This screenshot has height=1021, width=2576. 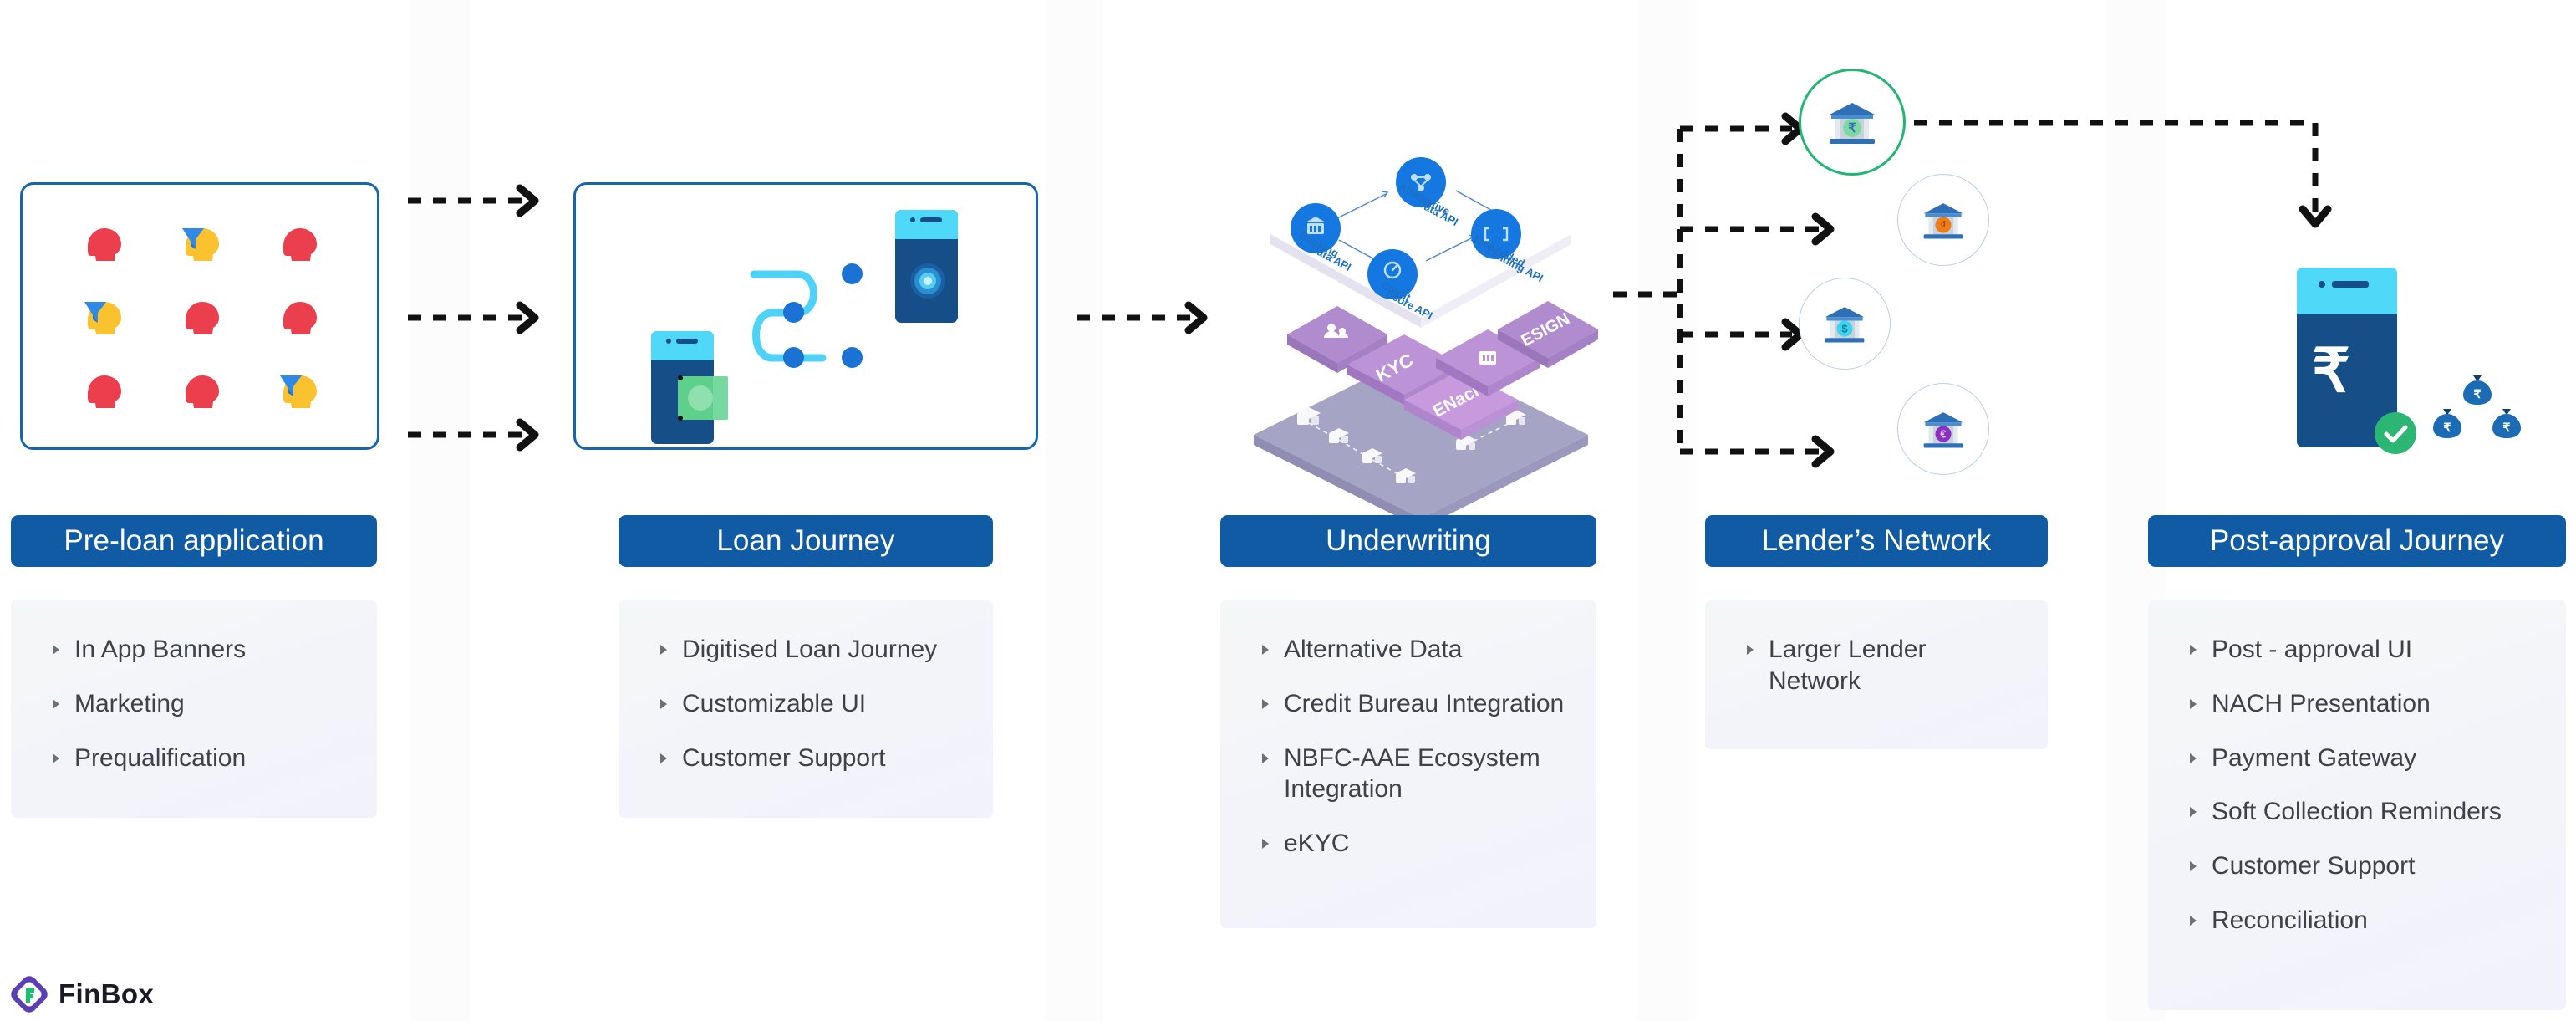 I want to click on list-item: Customizable UI, so click(x=811, y=704).